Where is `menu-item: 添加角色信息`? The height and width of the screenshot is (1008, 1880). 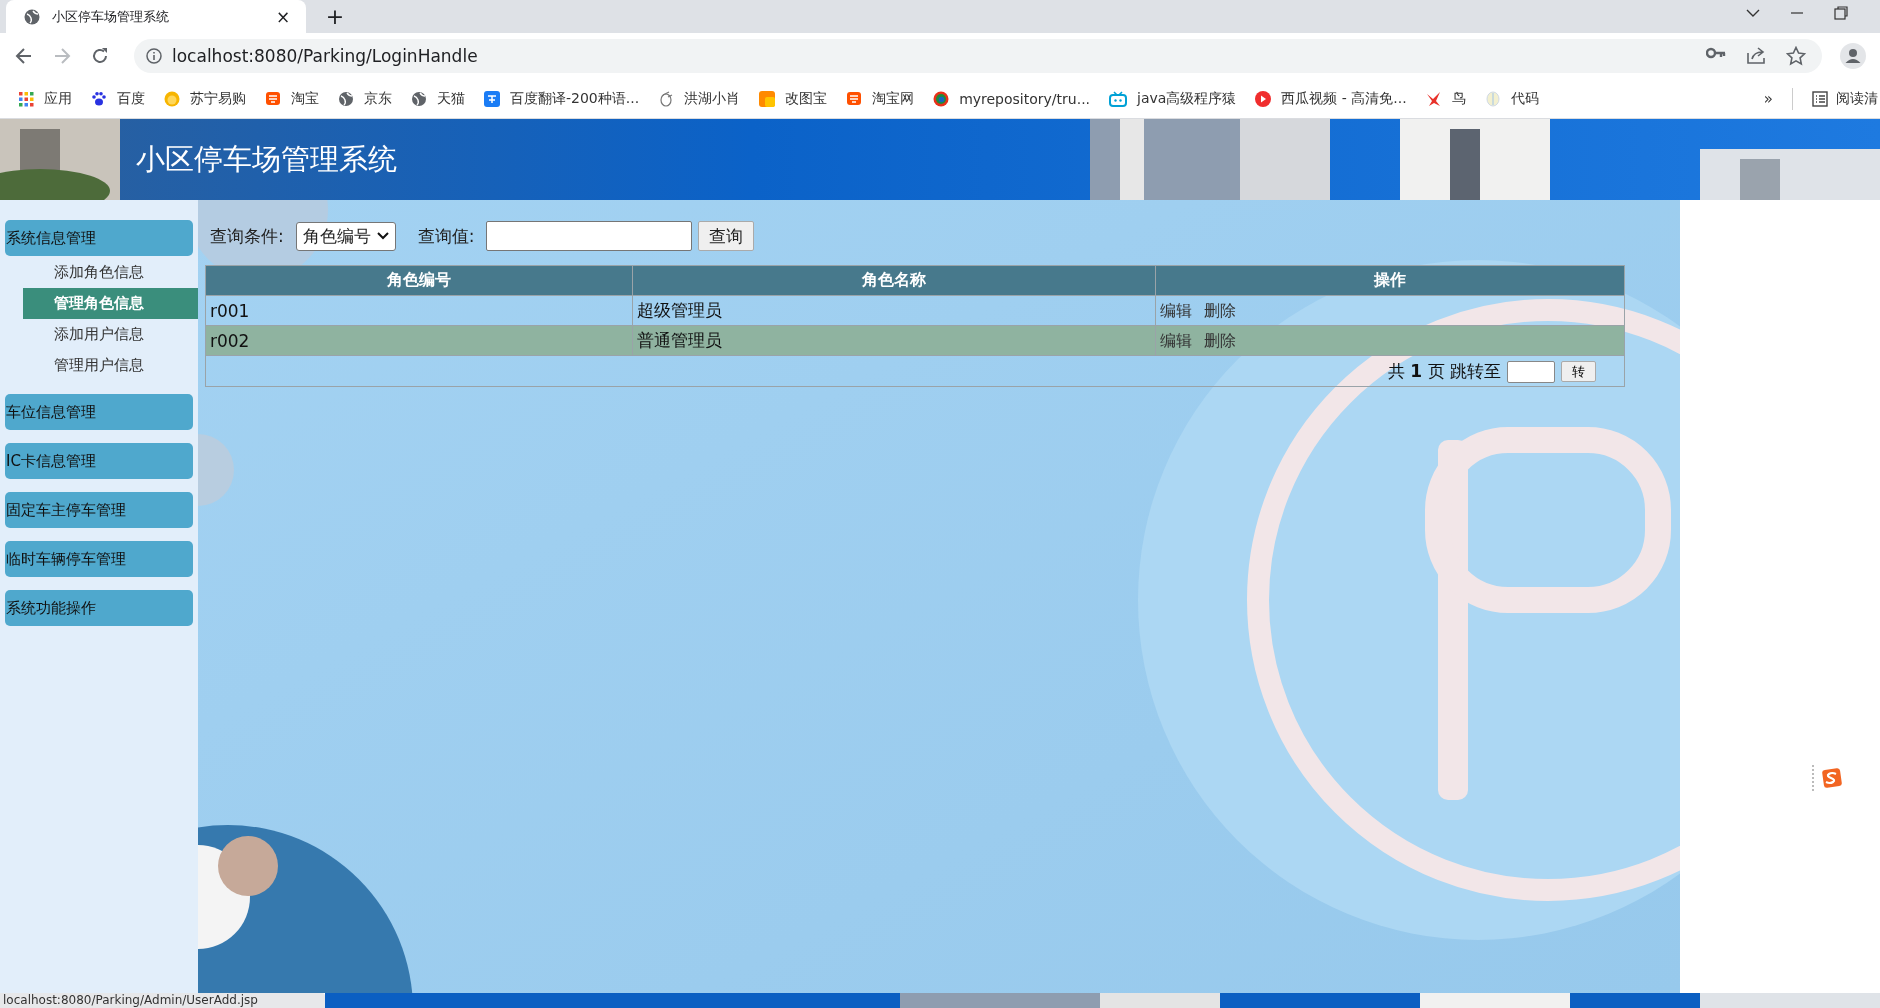
menu-item: 添加角色信息 is located at coordinates (110, 272).